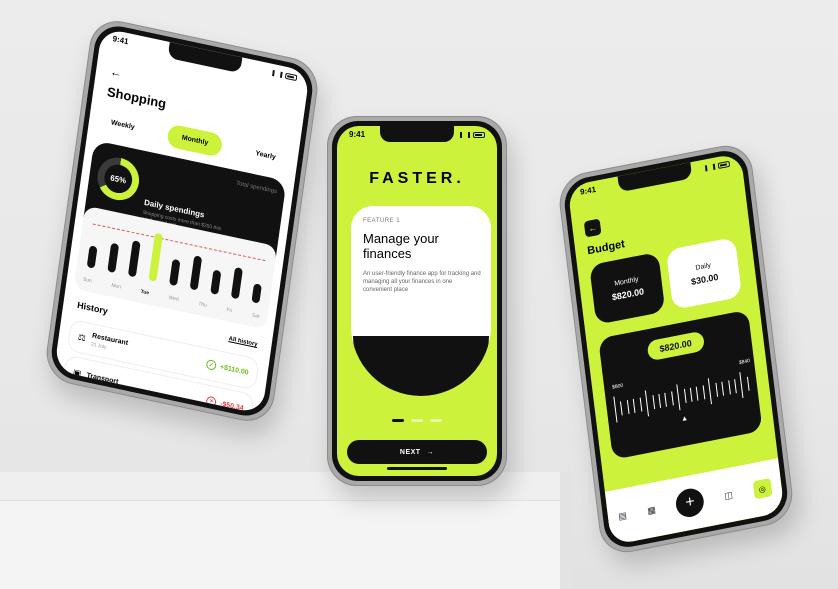 This screenshot has width=838, height=589. Describe the element at coordinates (265, 155) in the screenshot. I see `tab-yearly: Yearly` at that location.